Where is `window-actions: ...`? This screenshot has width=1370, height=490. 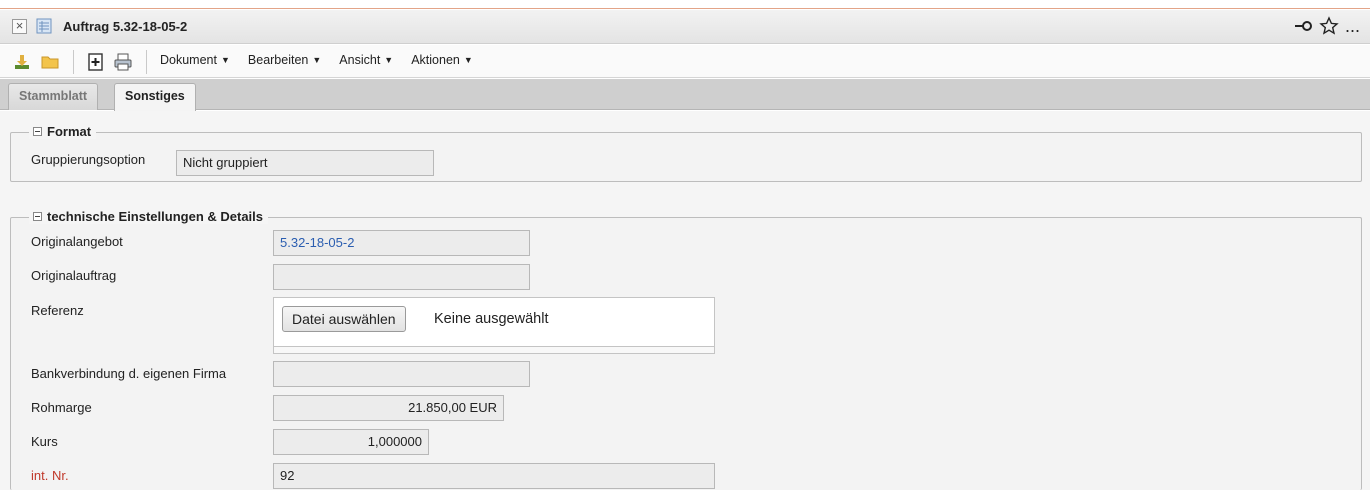
window-actions: ... is located at coordinates (1326, 26).